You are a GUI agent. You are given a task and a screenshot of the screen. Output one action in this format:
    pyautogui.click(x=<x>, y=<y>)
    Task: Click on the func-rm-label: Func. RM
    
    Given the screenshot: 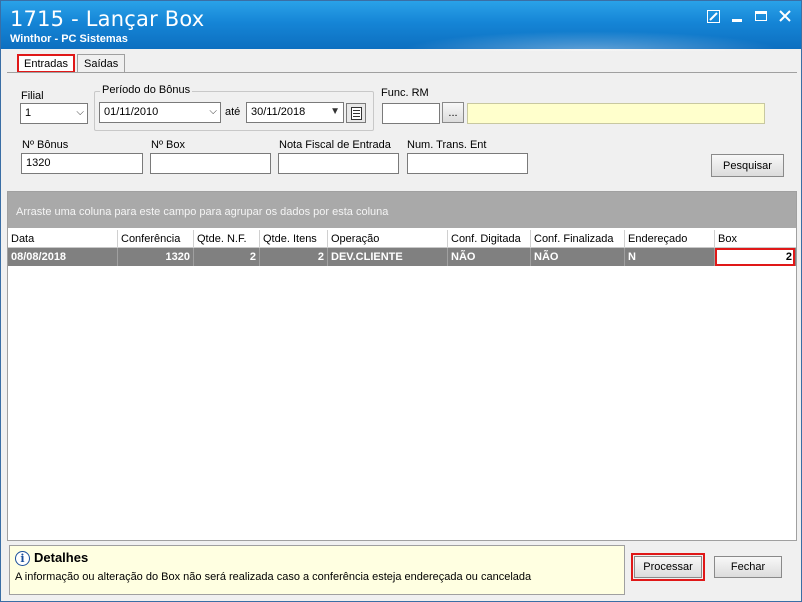 What is the action you would take?
    pyautogui.click(x=405, y=93)
    